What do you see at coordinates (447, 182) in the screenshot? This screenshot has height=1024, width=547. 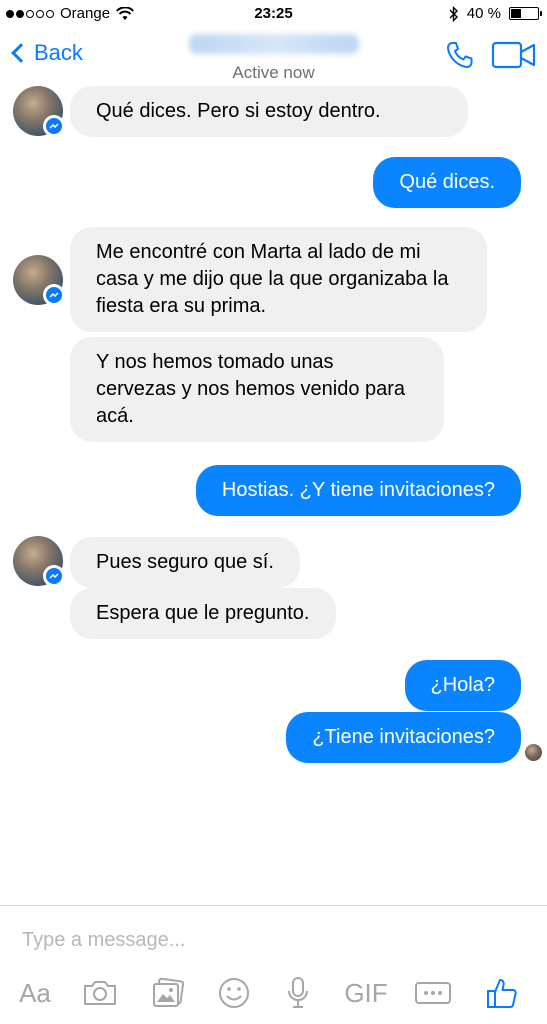 I see `message-bubble-outgoing: Qué dices.` at bounding box center [447, 182].